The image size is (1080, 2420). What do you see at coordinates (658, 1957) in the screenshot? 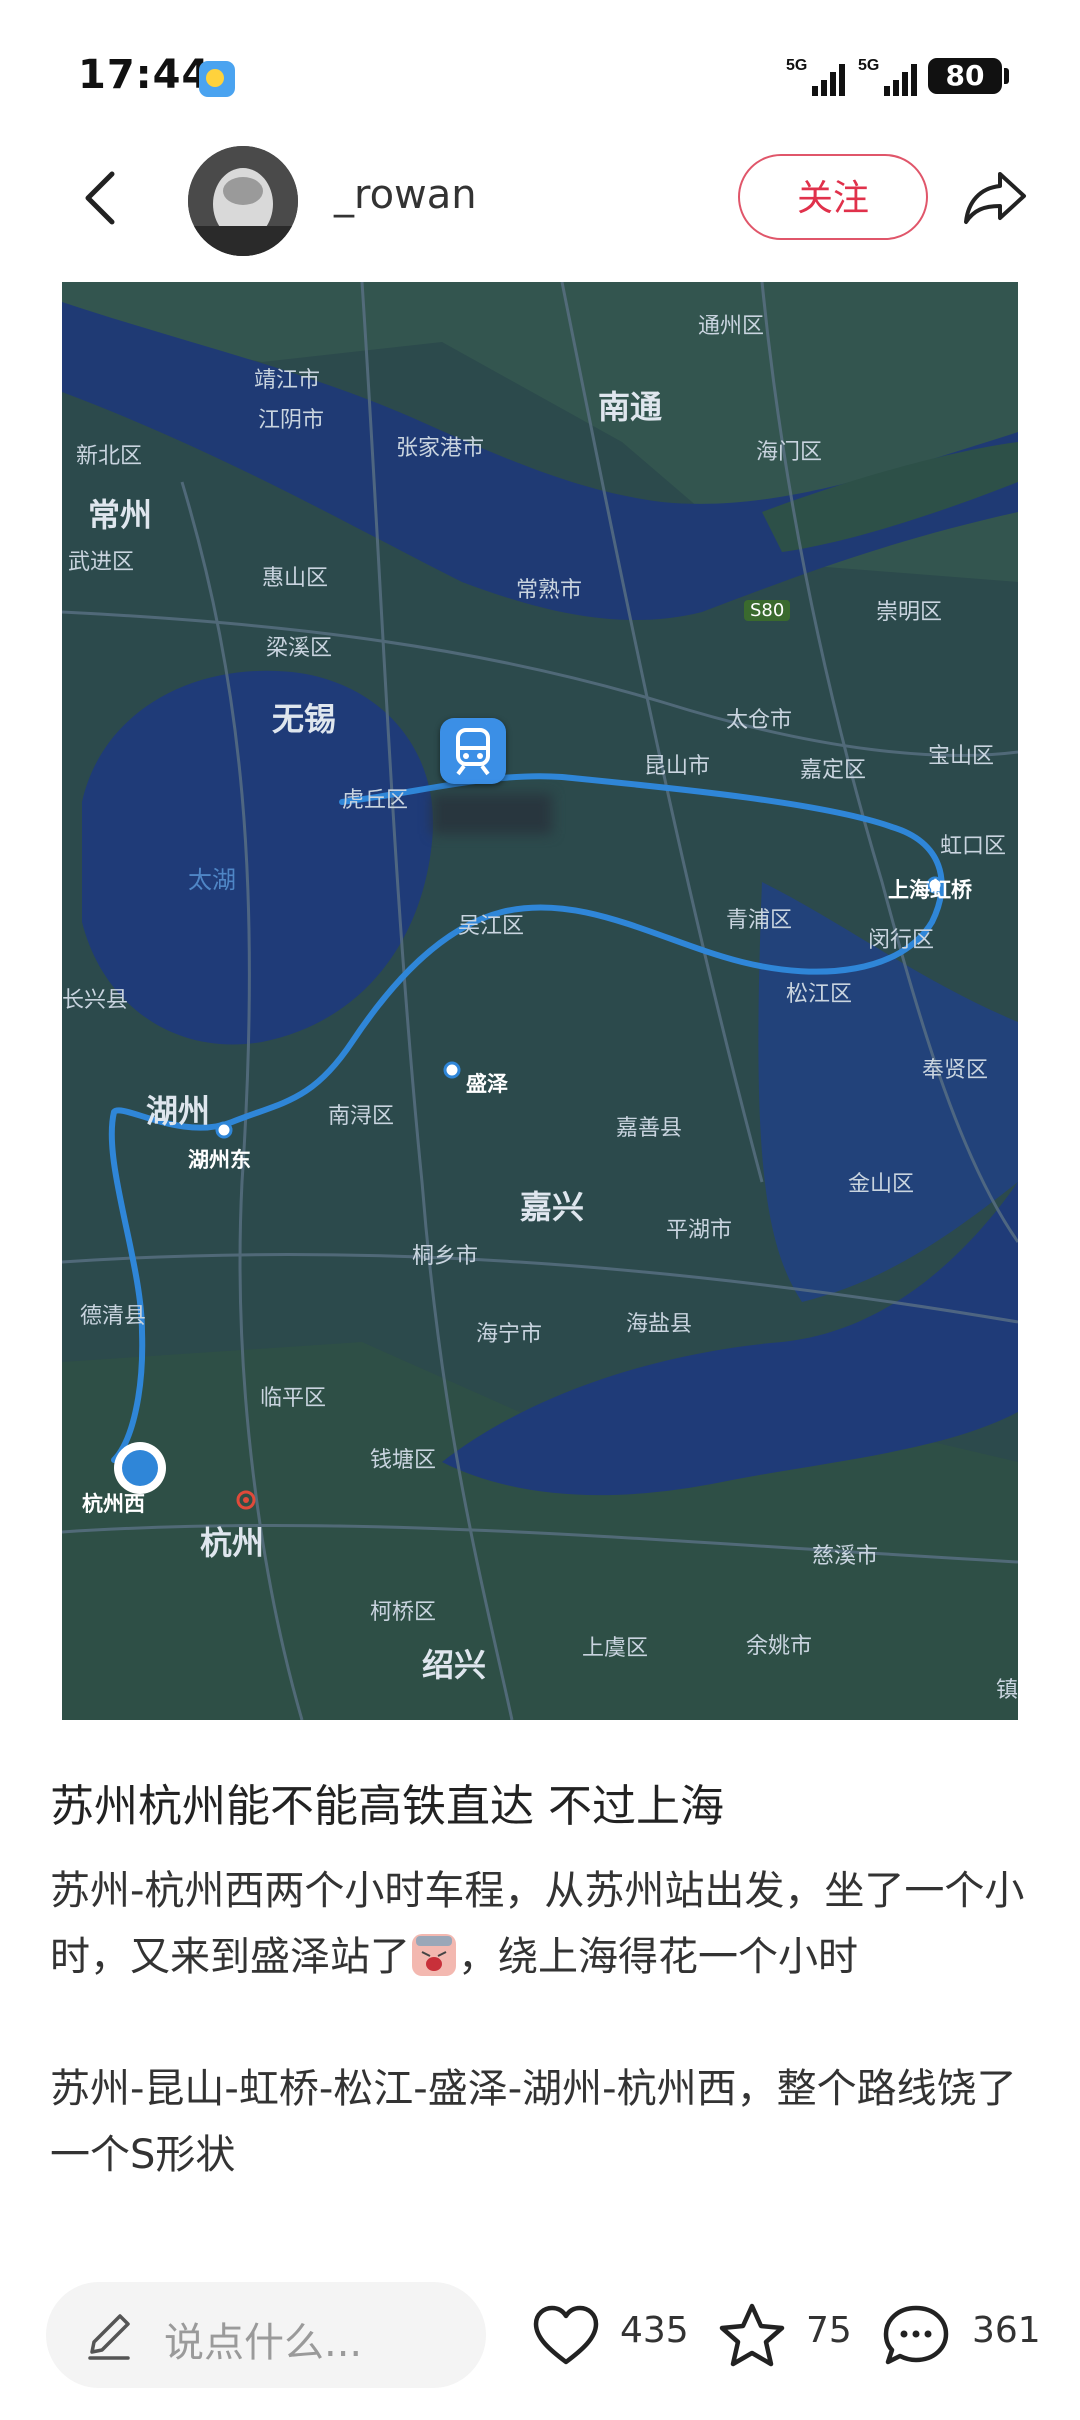
I see `post-paragraph-1b: ，绕上海得花一个小时` at bounding box center [658, 1957].